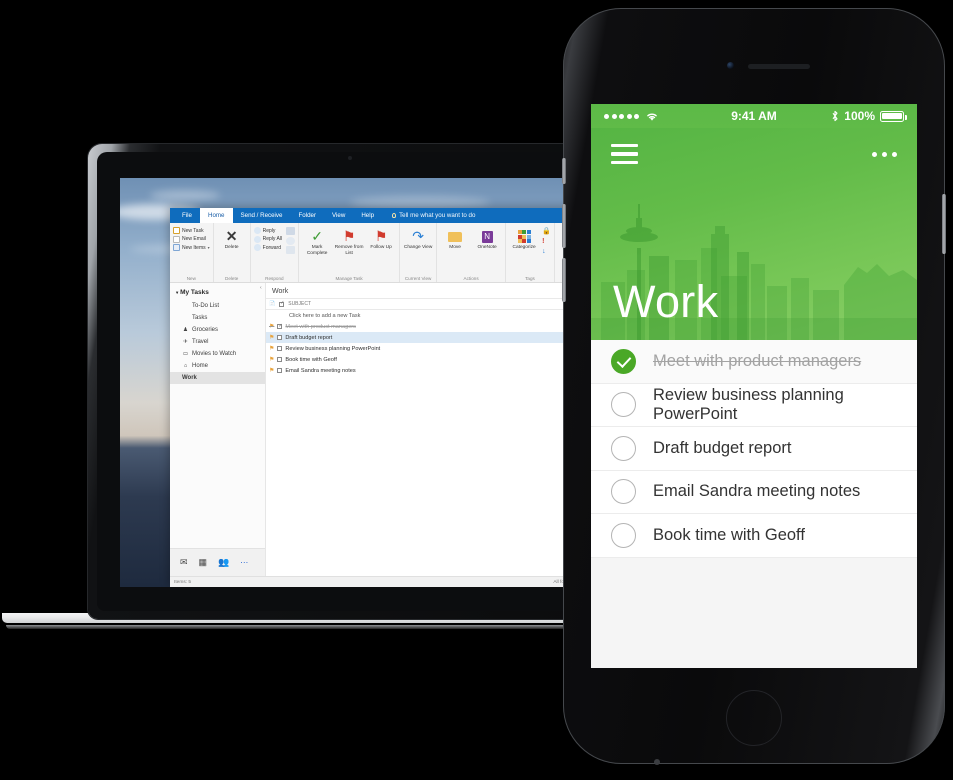 This screenshot has width=953, height=780. Describe the element at coordinates (546, 241) in the screenshot. I see `high-importance-icon: !` at that location.